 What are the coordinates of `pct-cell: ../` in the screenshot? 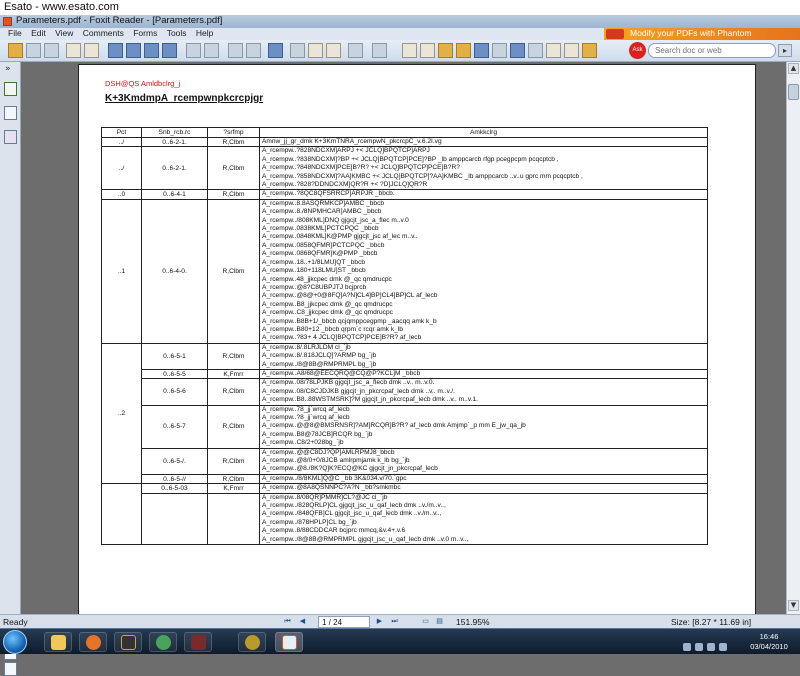 It's located at (121, 142).